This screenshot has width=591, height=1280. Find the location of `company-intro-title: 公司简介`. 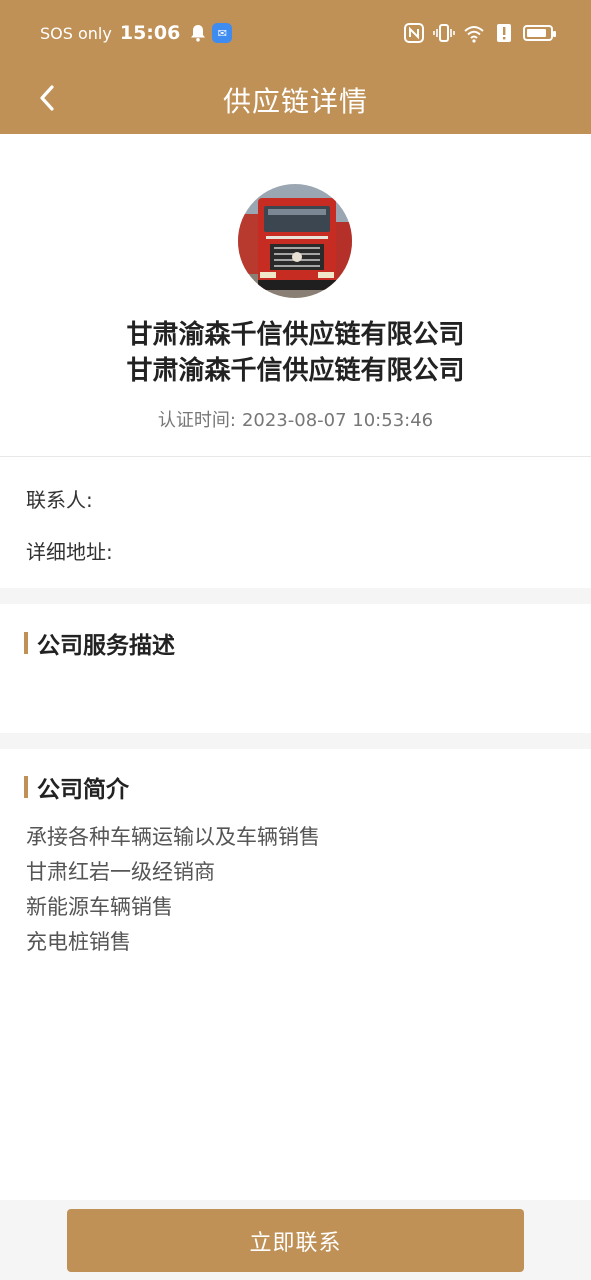

company-intro-title: 公司简介 is located at coordinates (83, 790).